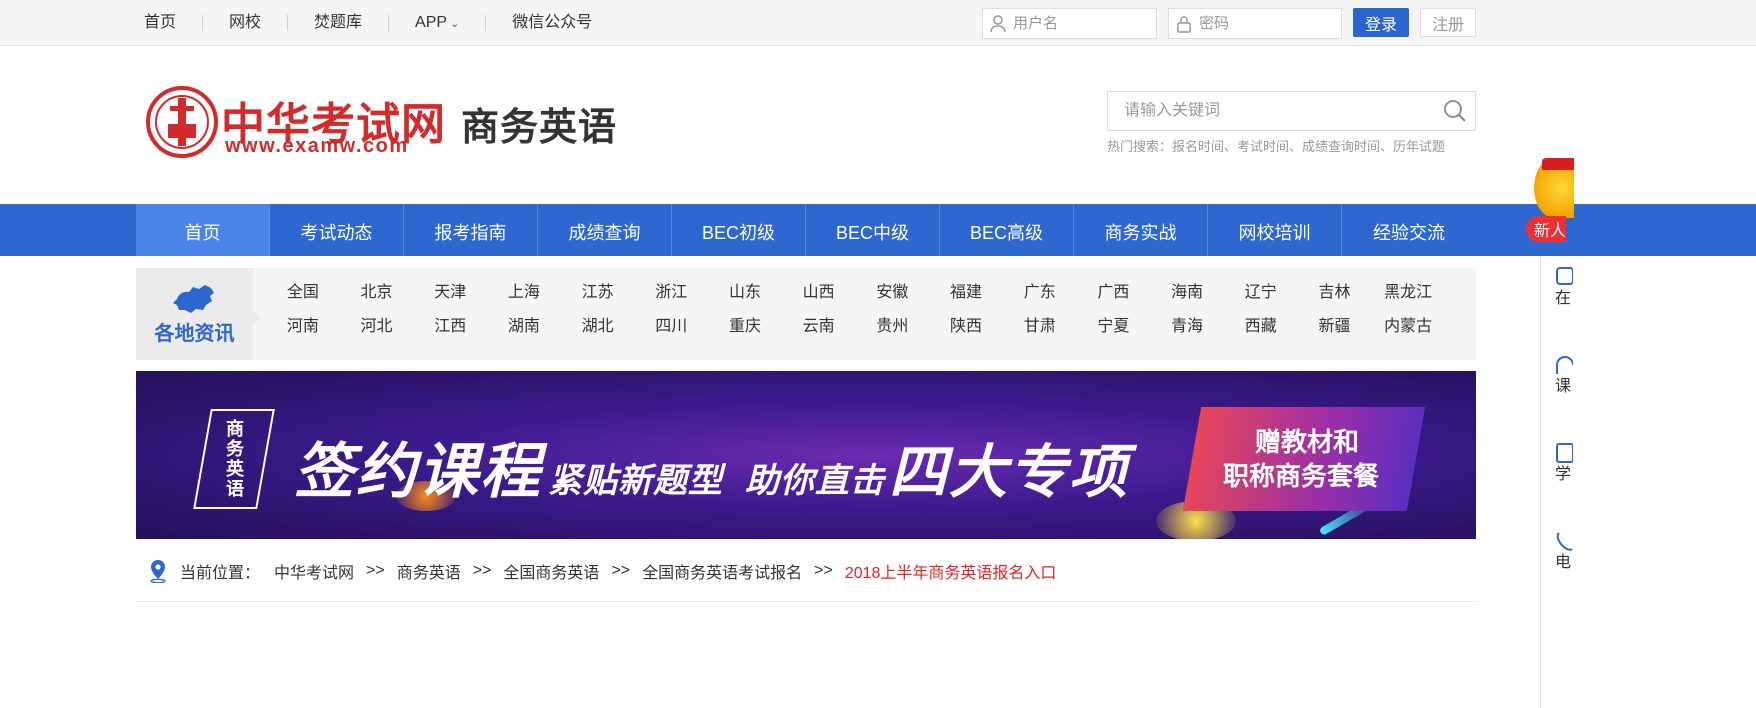 The width and height of the screenshot is (1756, 708). Describe the element at coordinates (377, 293) in the screenshot. I see `region-link: 北京` at that location.